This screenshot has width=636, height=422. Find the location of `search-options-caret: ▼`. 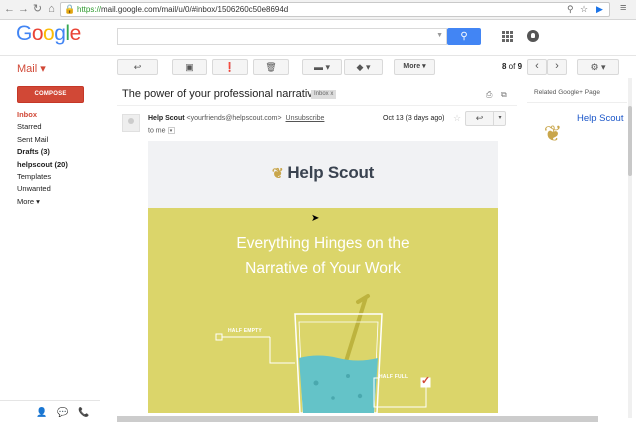

search-options-caret: ▼ is located at coordinates (439, 35).